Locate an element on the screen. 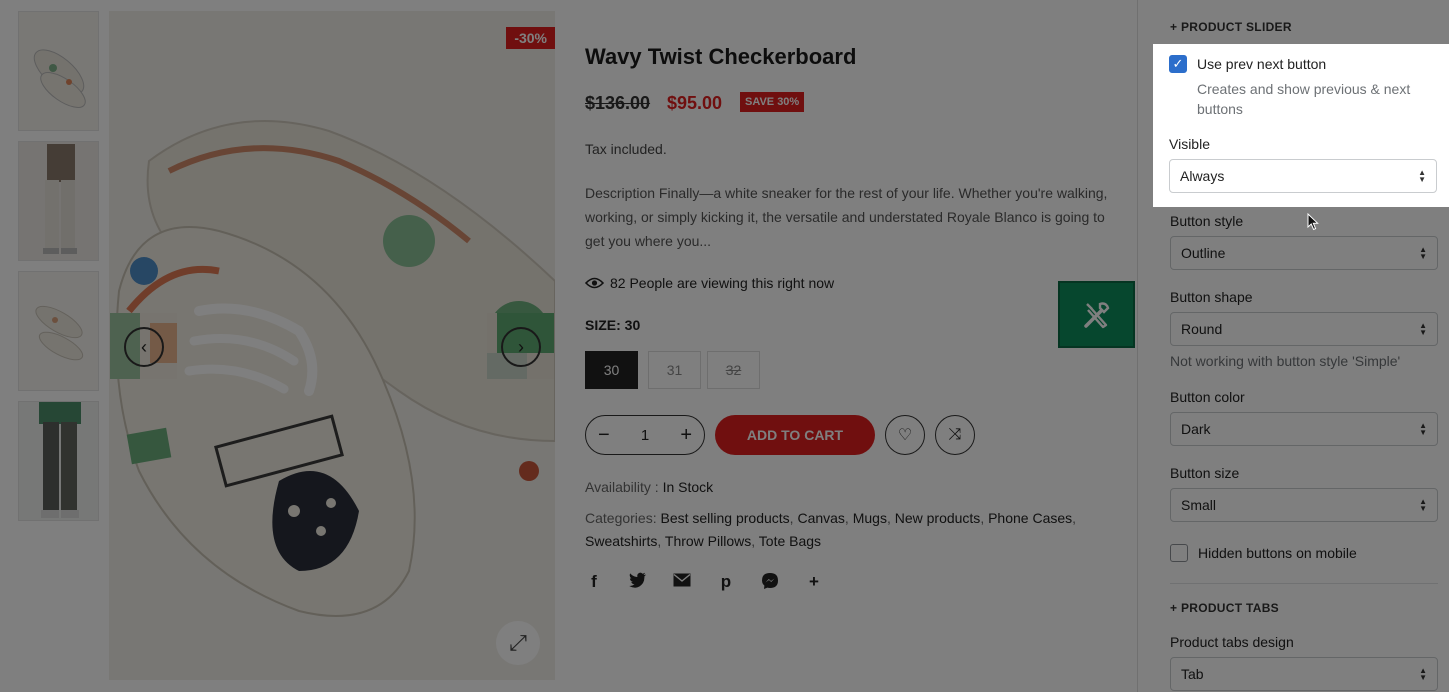 The width and height of the screenshot is (1449, 692). qty-plus-button: + is located at coordinates (686, 435).